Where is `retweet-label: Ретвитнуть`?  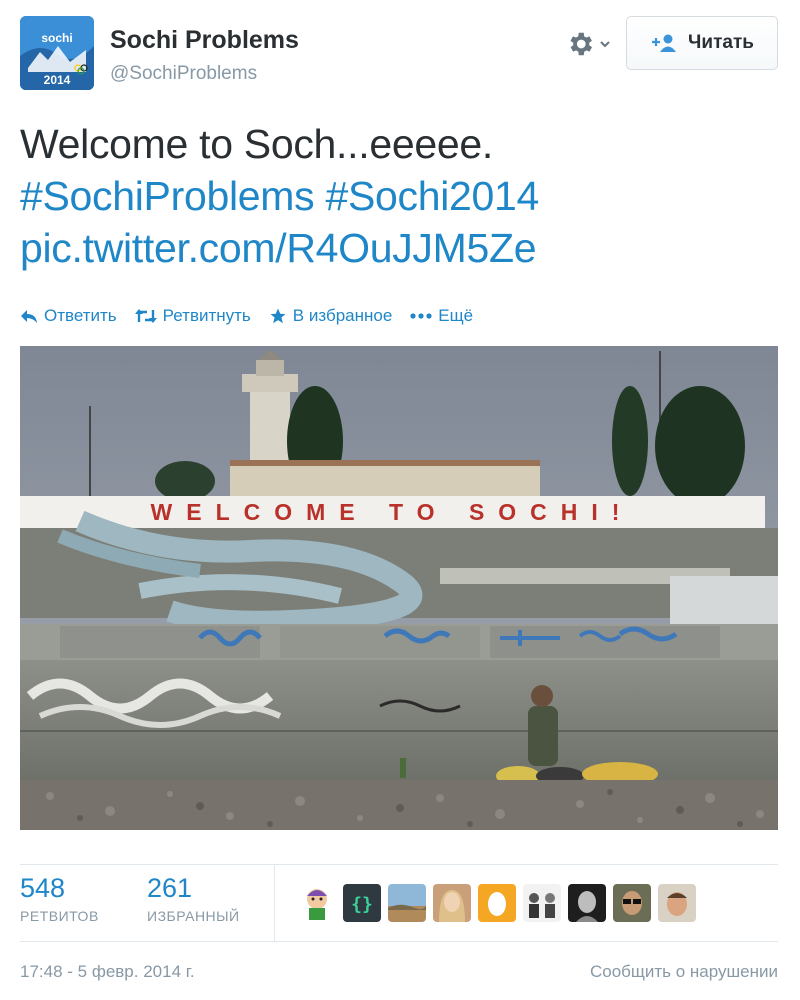
retweet-label: Ретвитнуть is located at coordinates (206, 315).